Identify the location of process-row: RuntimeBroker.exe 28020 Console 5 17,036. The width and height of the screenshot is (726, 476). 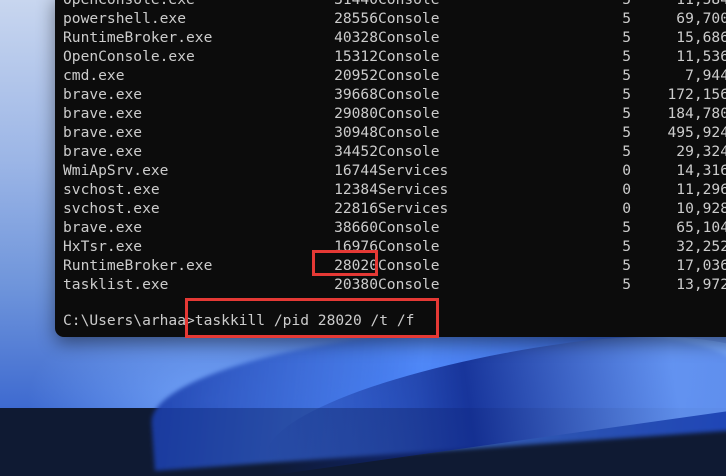
(390, 265).